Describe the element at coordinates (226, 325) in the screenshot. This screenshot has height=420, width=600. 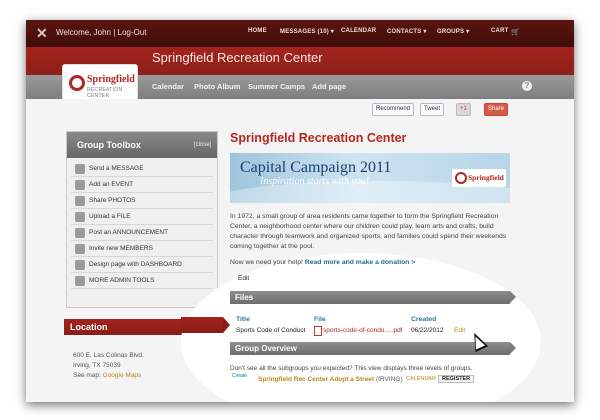
I see `callout-arrow-icon` at that location.